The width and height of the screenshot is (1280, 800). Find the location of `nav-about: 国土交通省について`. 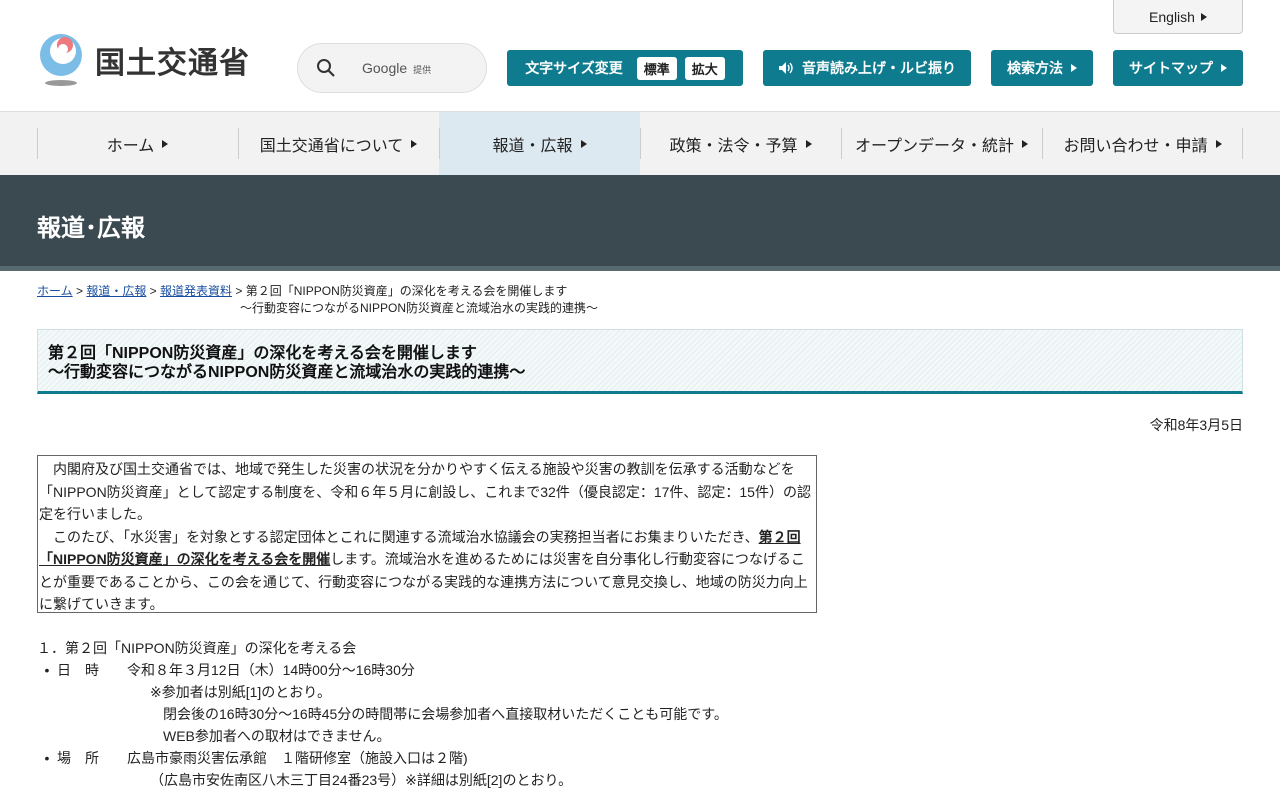

nav-about: 国土交通省について is located at coordinates (338, 143).